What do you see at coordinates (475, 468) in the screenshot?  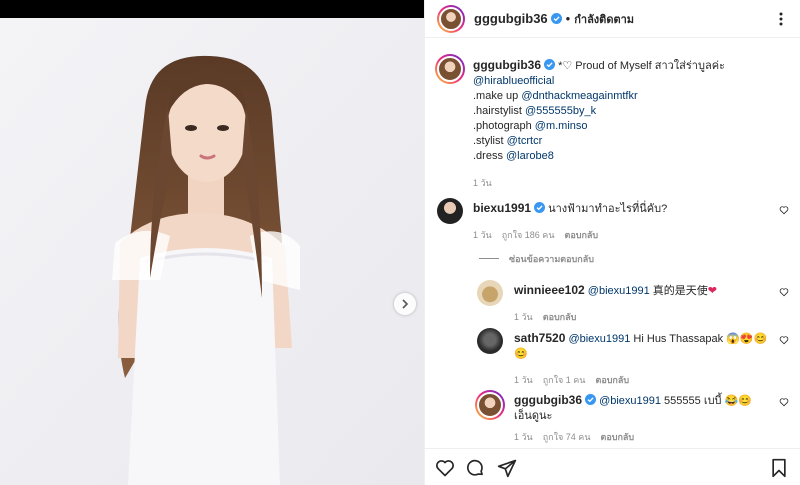 I see `comment-icon` at bounding box center [475, 468].